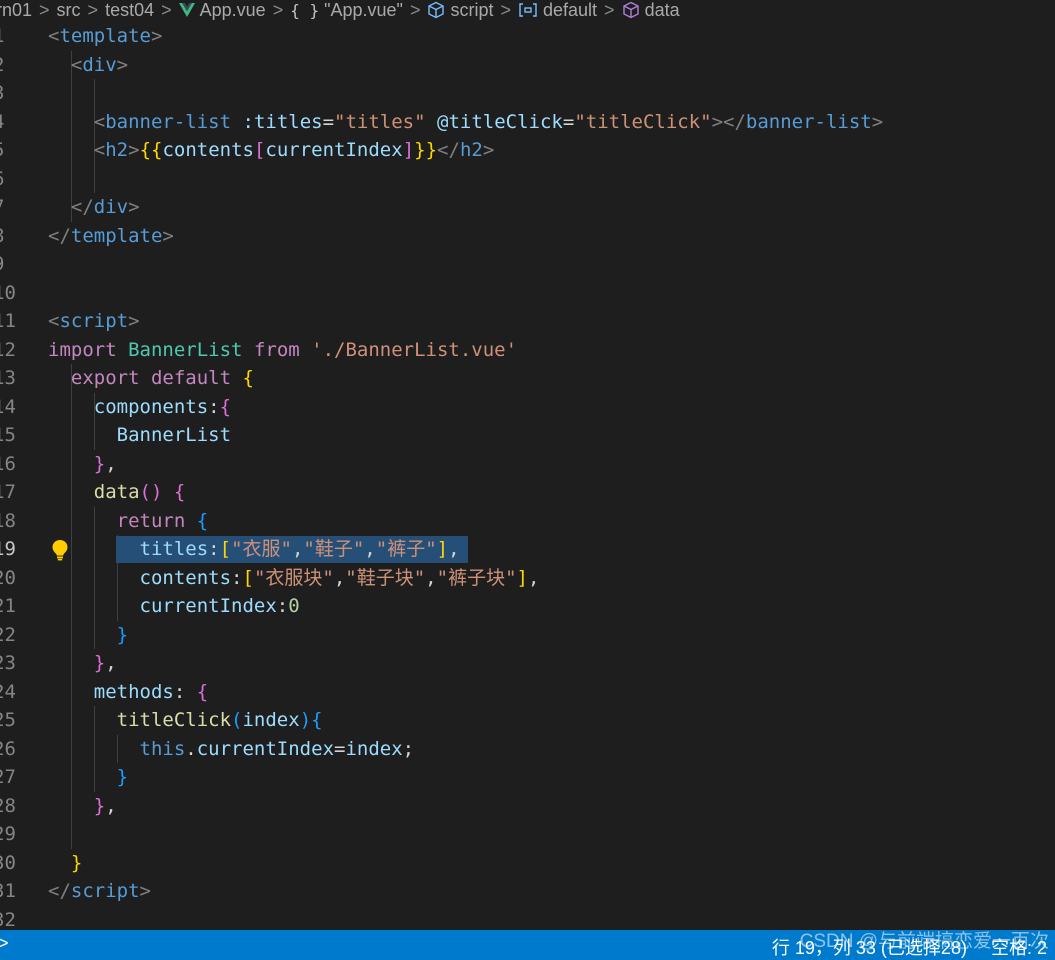 The height and width of the screenshot is (960, 1055). Describe the element at coordinates (94, 321) in the screenshot. I see `code-text: <script>` at that location.